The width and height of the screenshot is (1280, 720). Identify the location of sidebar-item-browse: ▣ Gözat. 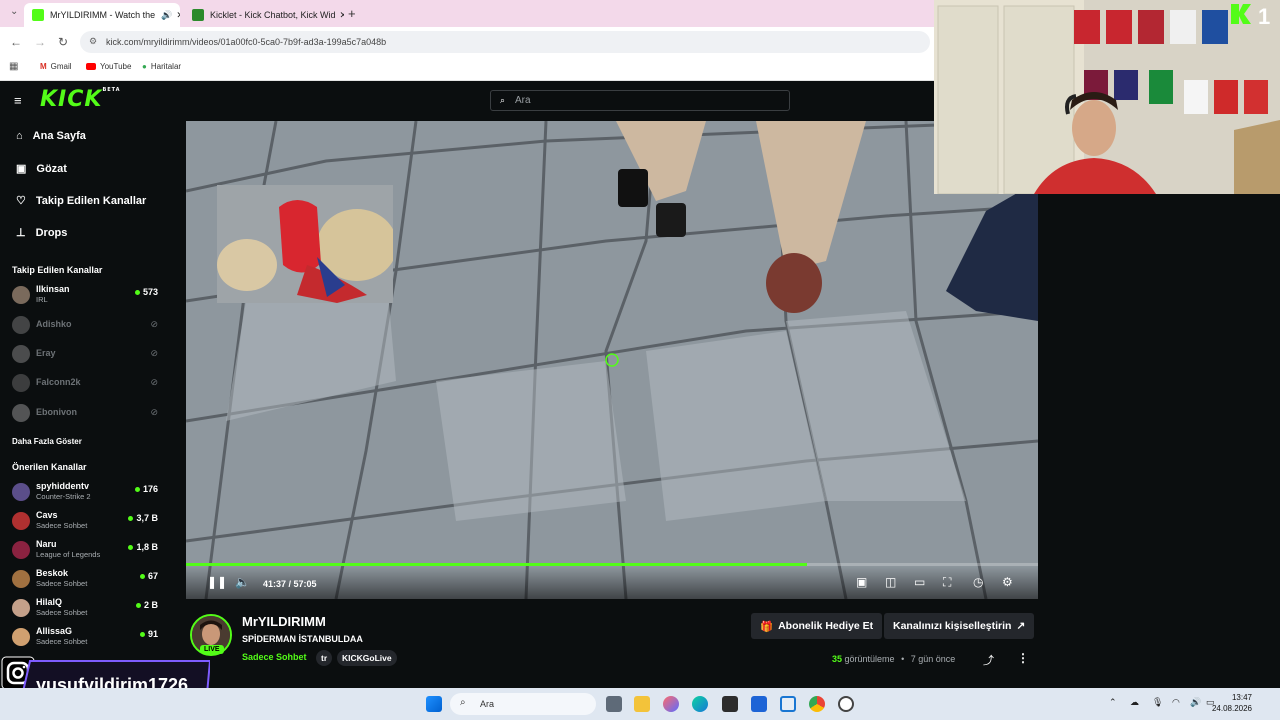
(41, 169).